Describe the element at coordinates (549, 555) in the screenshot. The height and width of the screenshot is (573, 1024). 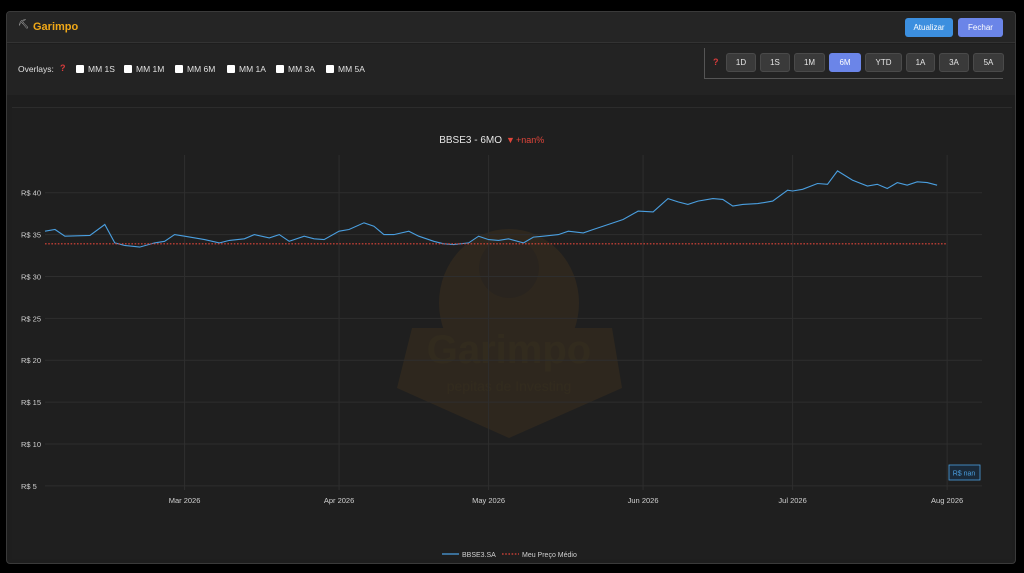
I see `legend-label: Meu Preço Médio` at that location.